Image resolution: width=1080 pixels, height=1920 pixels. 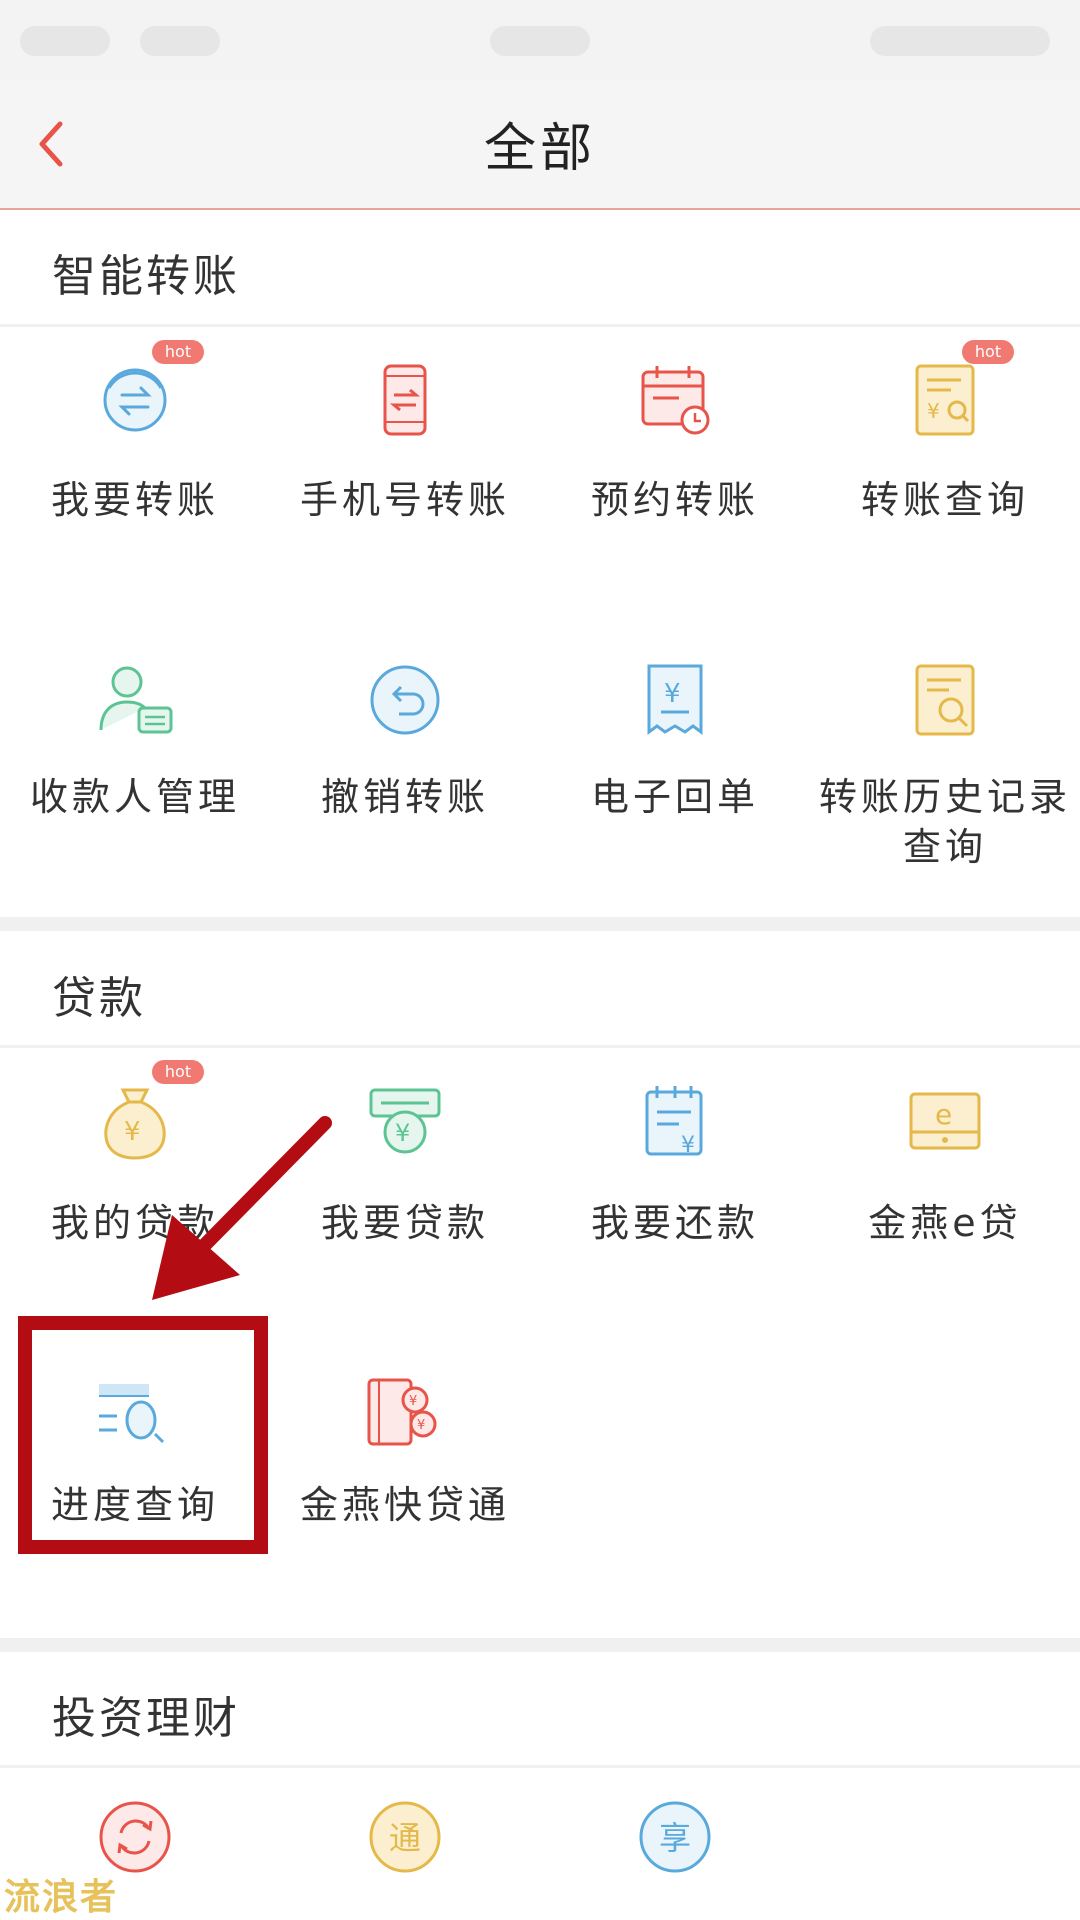 I want to click on money-bag-icon: ¥, so click(x=135, y=1122).